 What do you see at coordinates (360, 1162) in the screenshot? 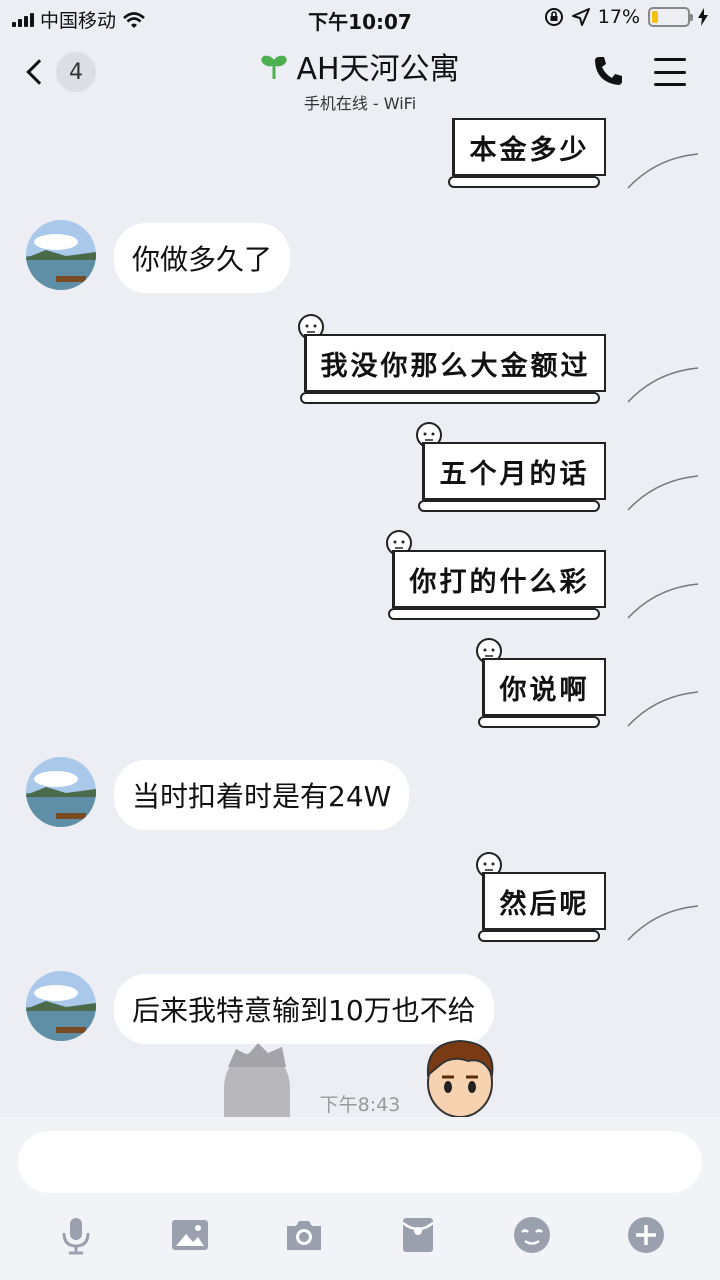
I see `message-input` at bounding box center [360, 1162].